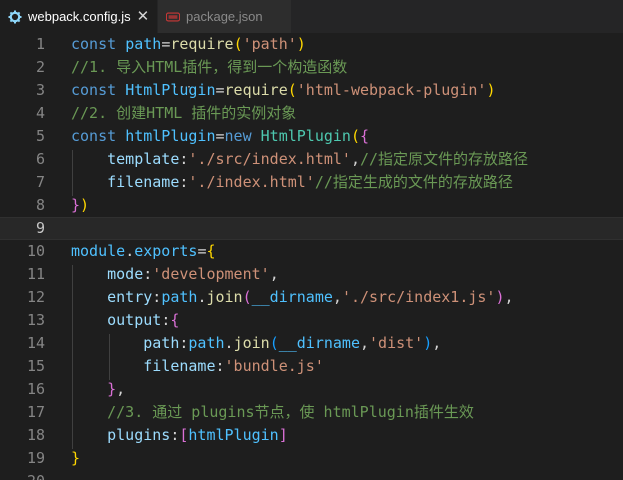 This screenshot has height=480, width=623. I want to click on code-text: //2. 创建HTML 插件的实例对象, so click(183, 113).